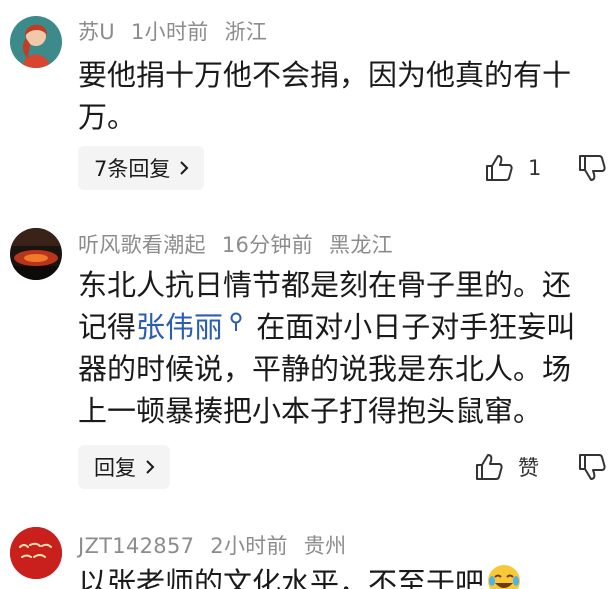 The width and height of the screenshot is (611, 589). What do you see at coordinates (180, 327) in the screenshot?
I see `mention-name: 张伟丽` at bounding box center [180, 327].